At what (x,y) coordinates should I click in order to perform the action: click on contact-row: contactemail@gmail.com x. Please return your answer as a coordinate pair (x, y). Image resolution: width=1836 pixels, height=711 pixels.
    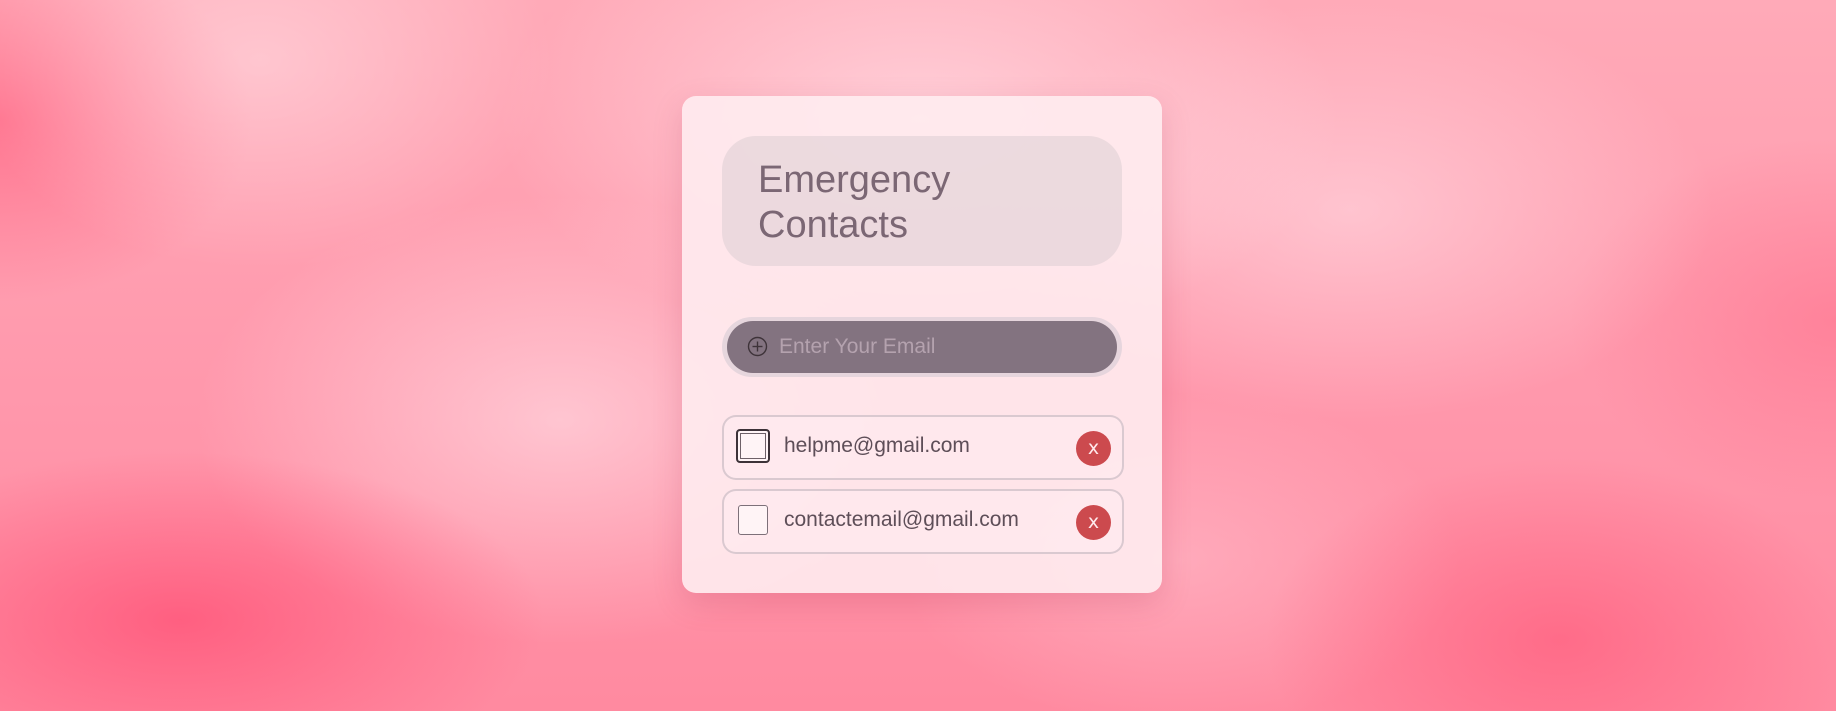
    Looking at the image, I should click on (923, 521).